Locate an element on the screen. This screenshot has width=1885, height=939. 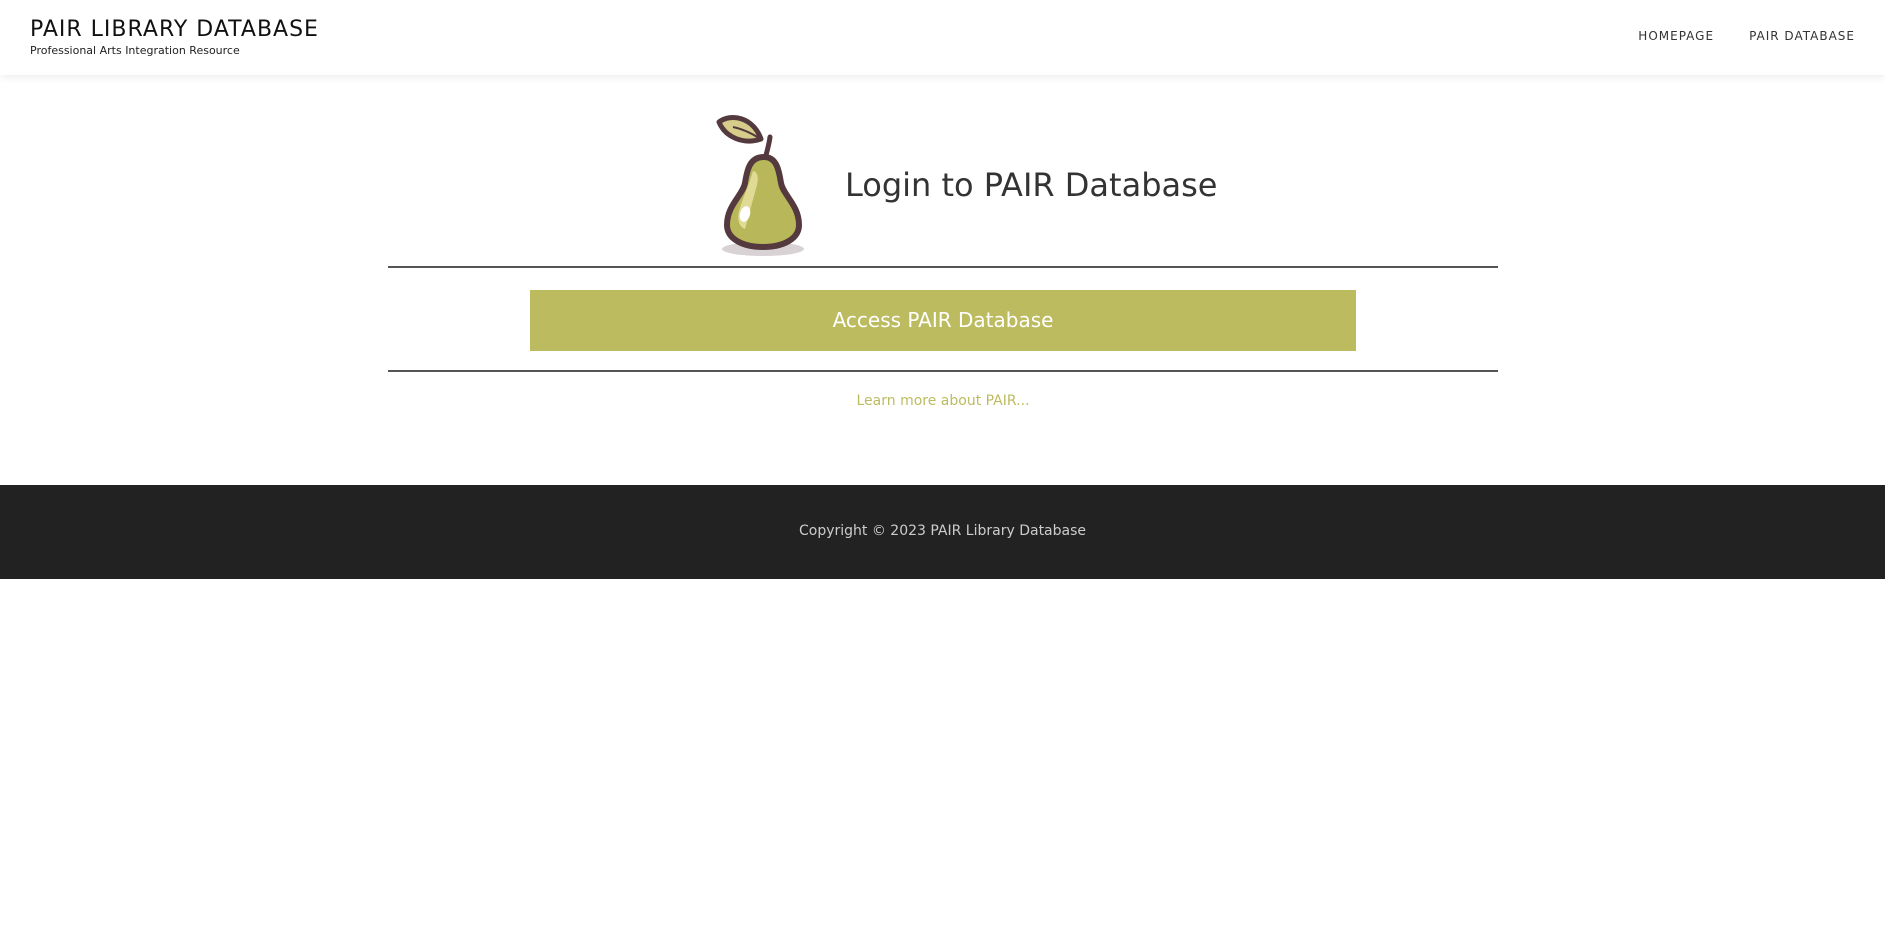
copyright-text: Copyright © 2023 PAIR Library Database is located at coordinates (942, 531).